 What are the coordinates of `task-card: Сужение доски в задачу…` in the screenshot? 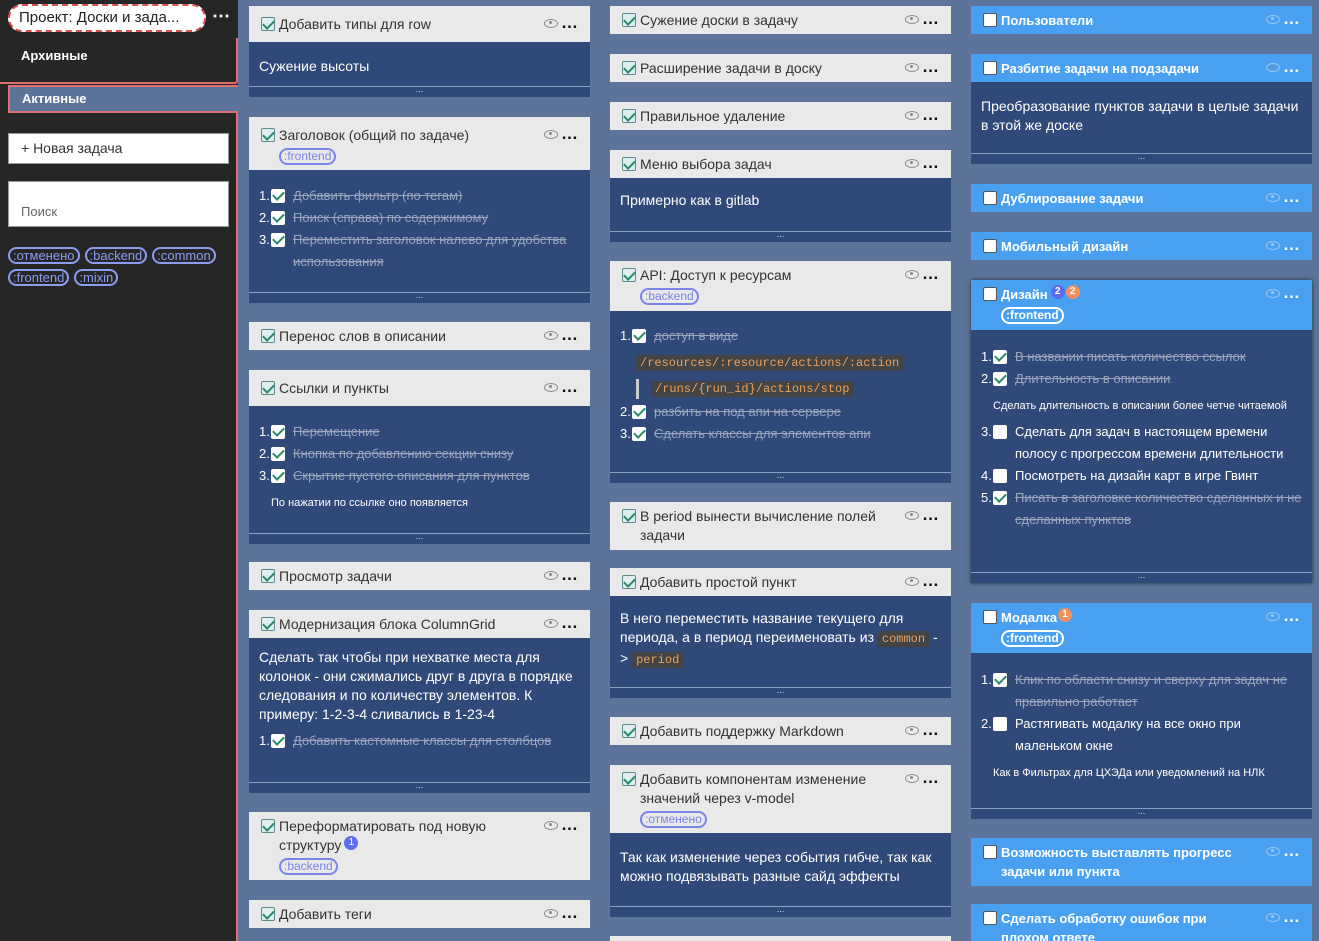 It's located at (780, 20).